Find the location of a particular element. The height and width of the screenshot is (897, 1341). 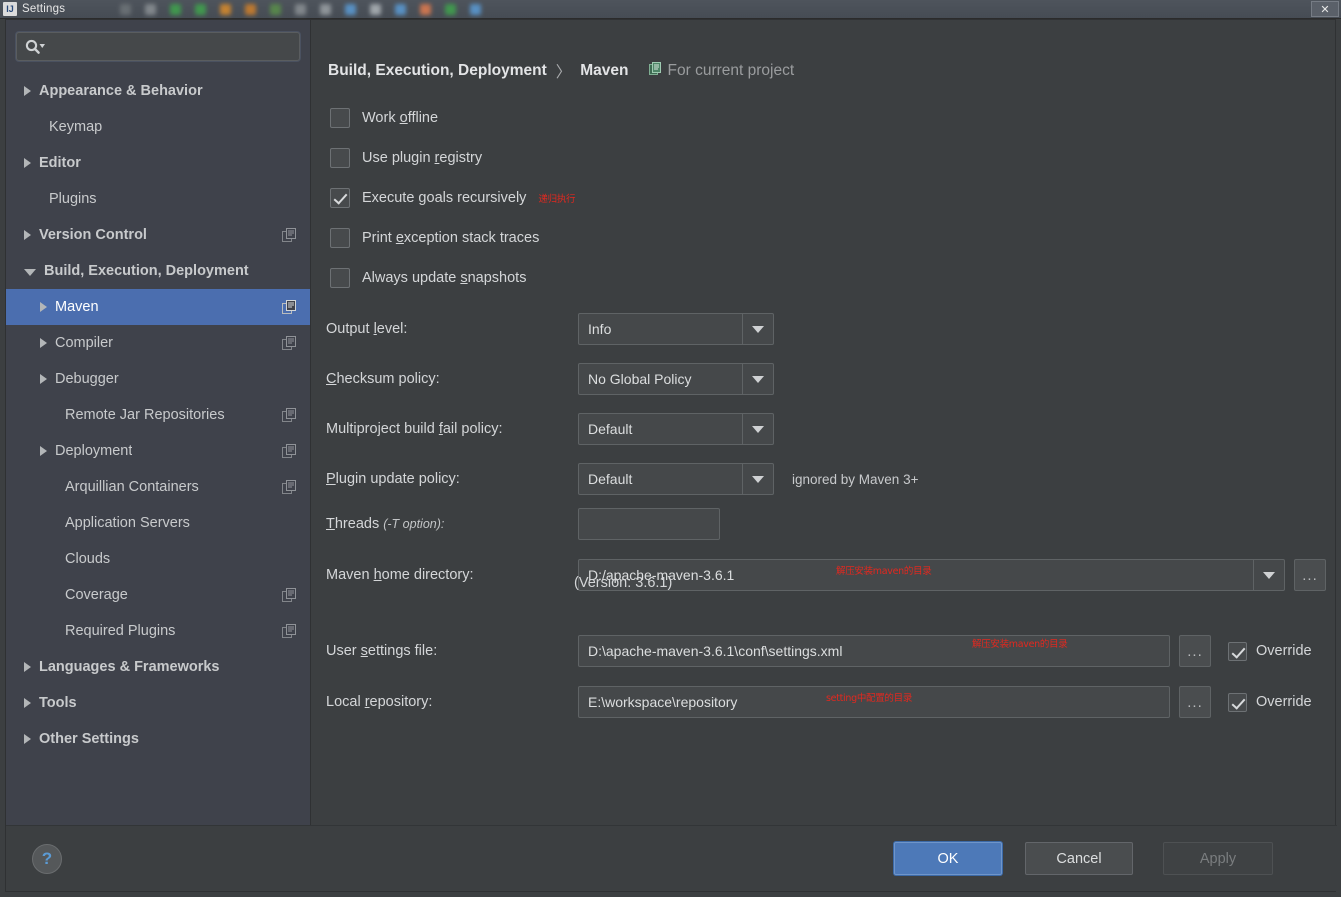

ok-button: OK is located at coordinates (948, 858).